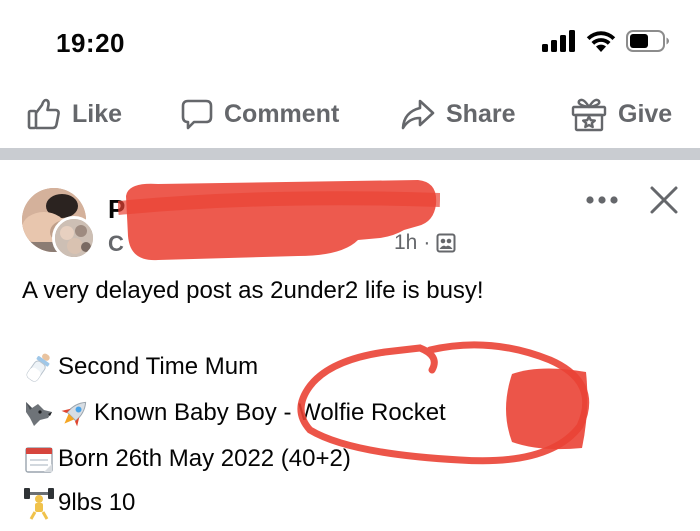 The width and height of the screenshot is (700, 531). I want to click on more-dots-icon, so click(602, 200).